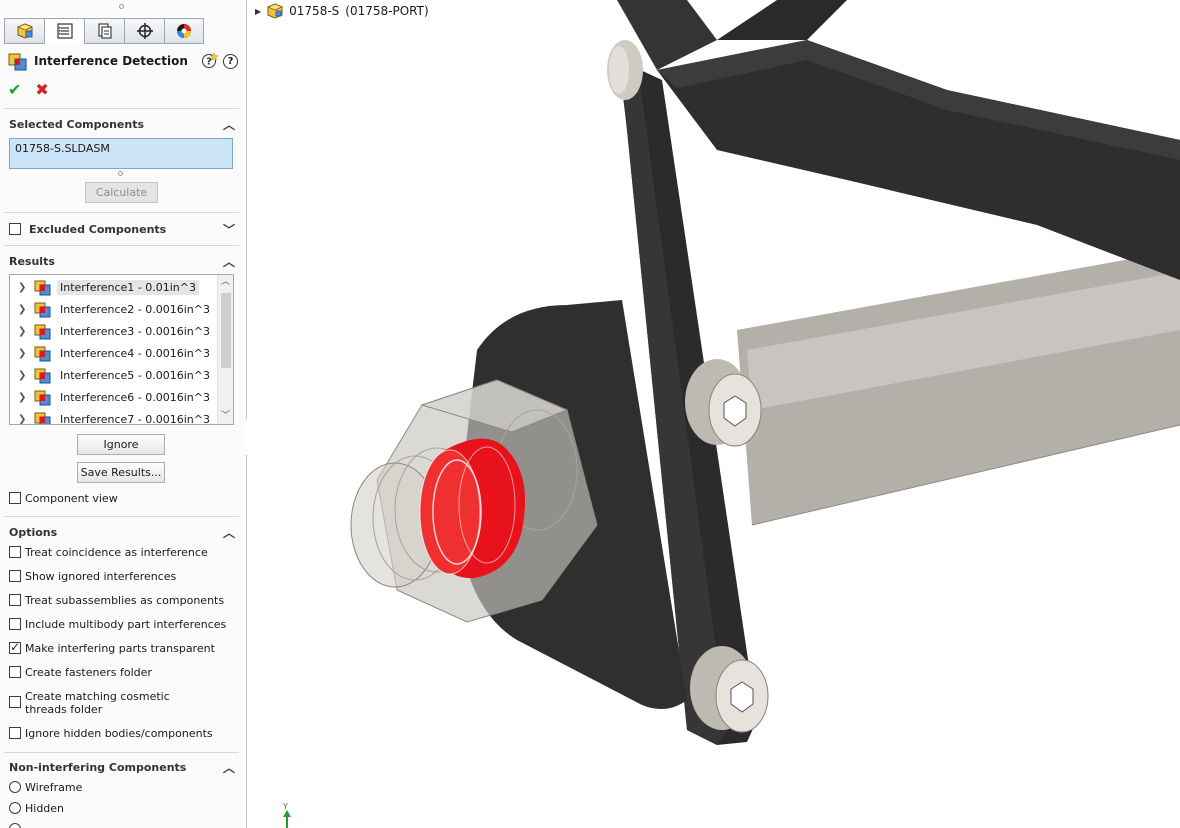 This screenshot has width=1180, height=828. I want to click on list-item: ❯ Interference1 - 0.01in^3, so click(114, 287).